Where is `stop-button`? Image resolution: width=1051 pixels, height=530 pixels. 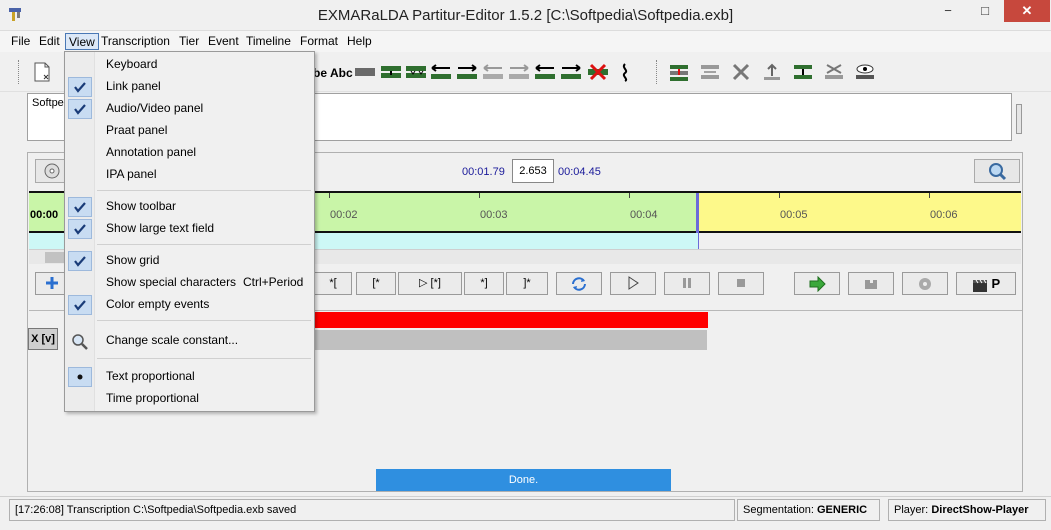 stop-button is located at coordinates (741, 283).